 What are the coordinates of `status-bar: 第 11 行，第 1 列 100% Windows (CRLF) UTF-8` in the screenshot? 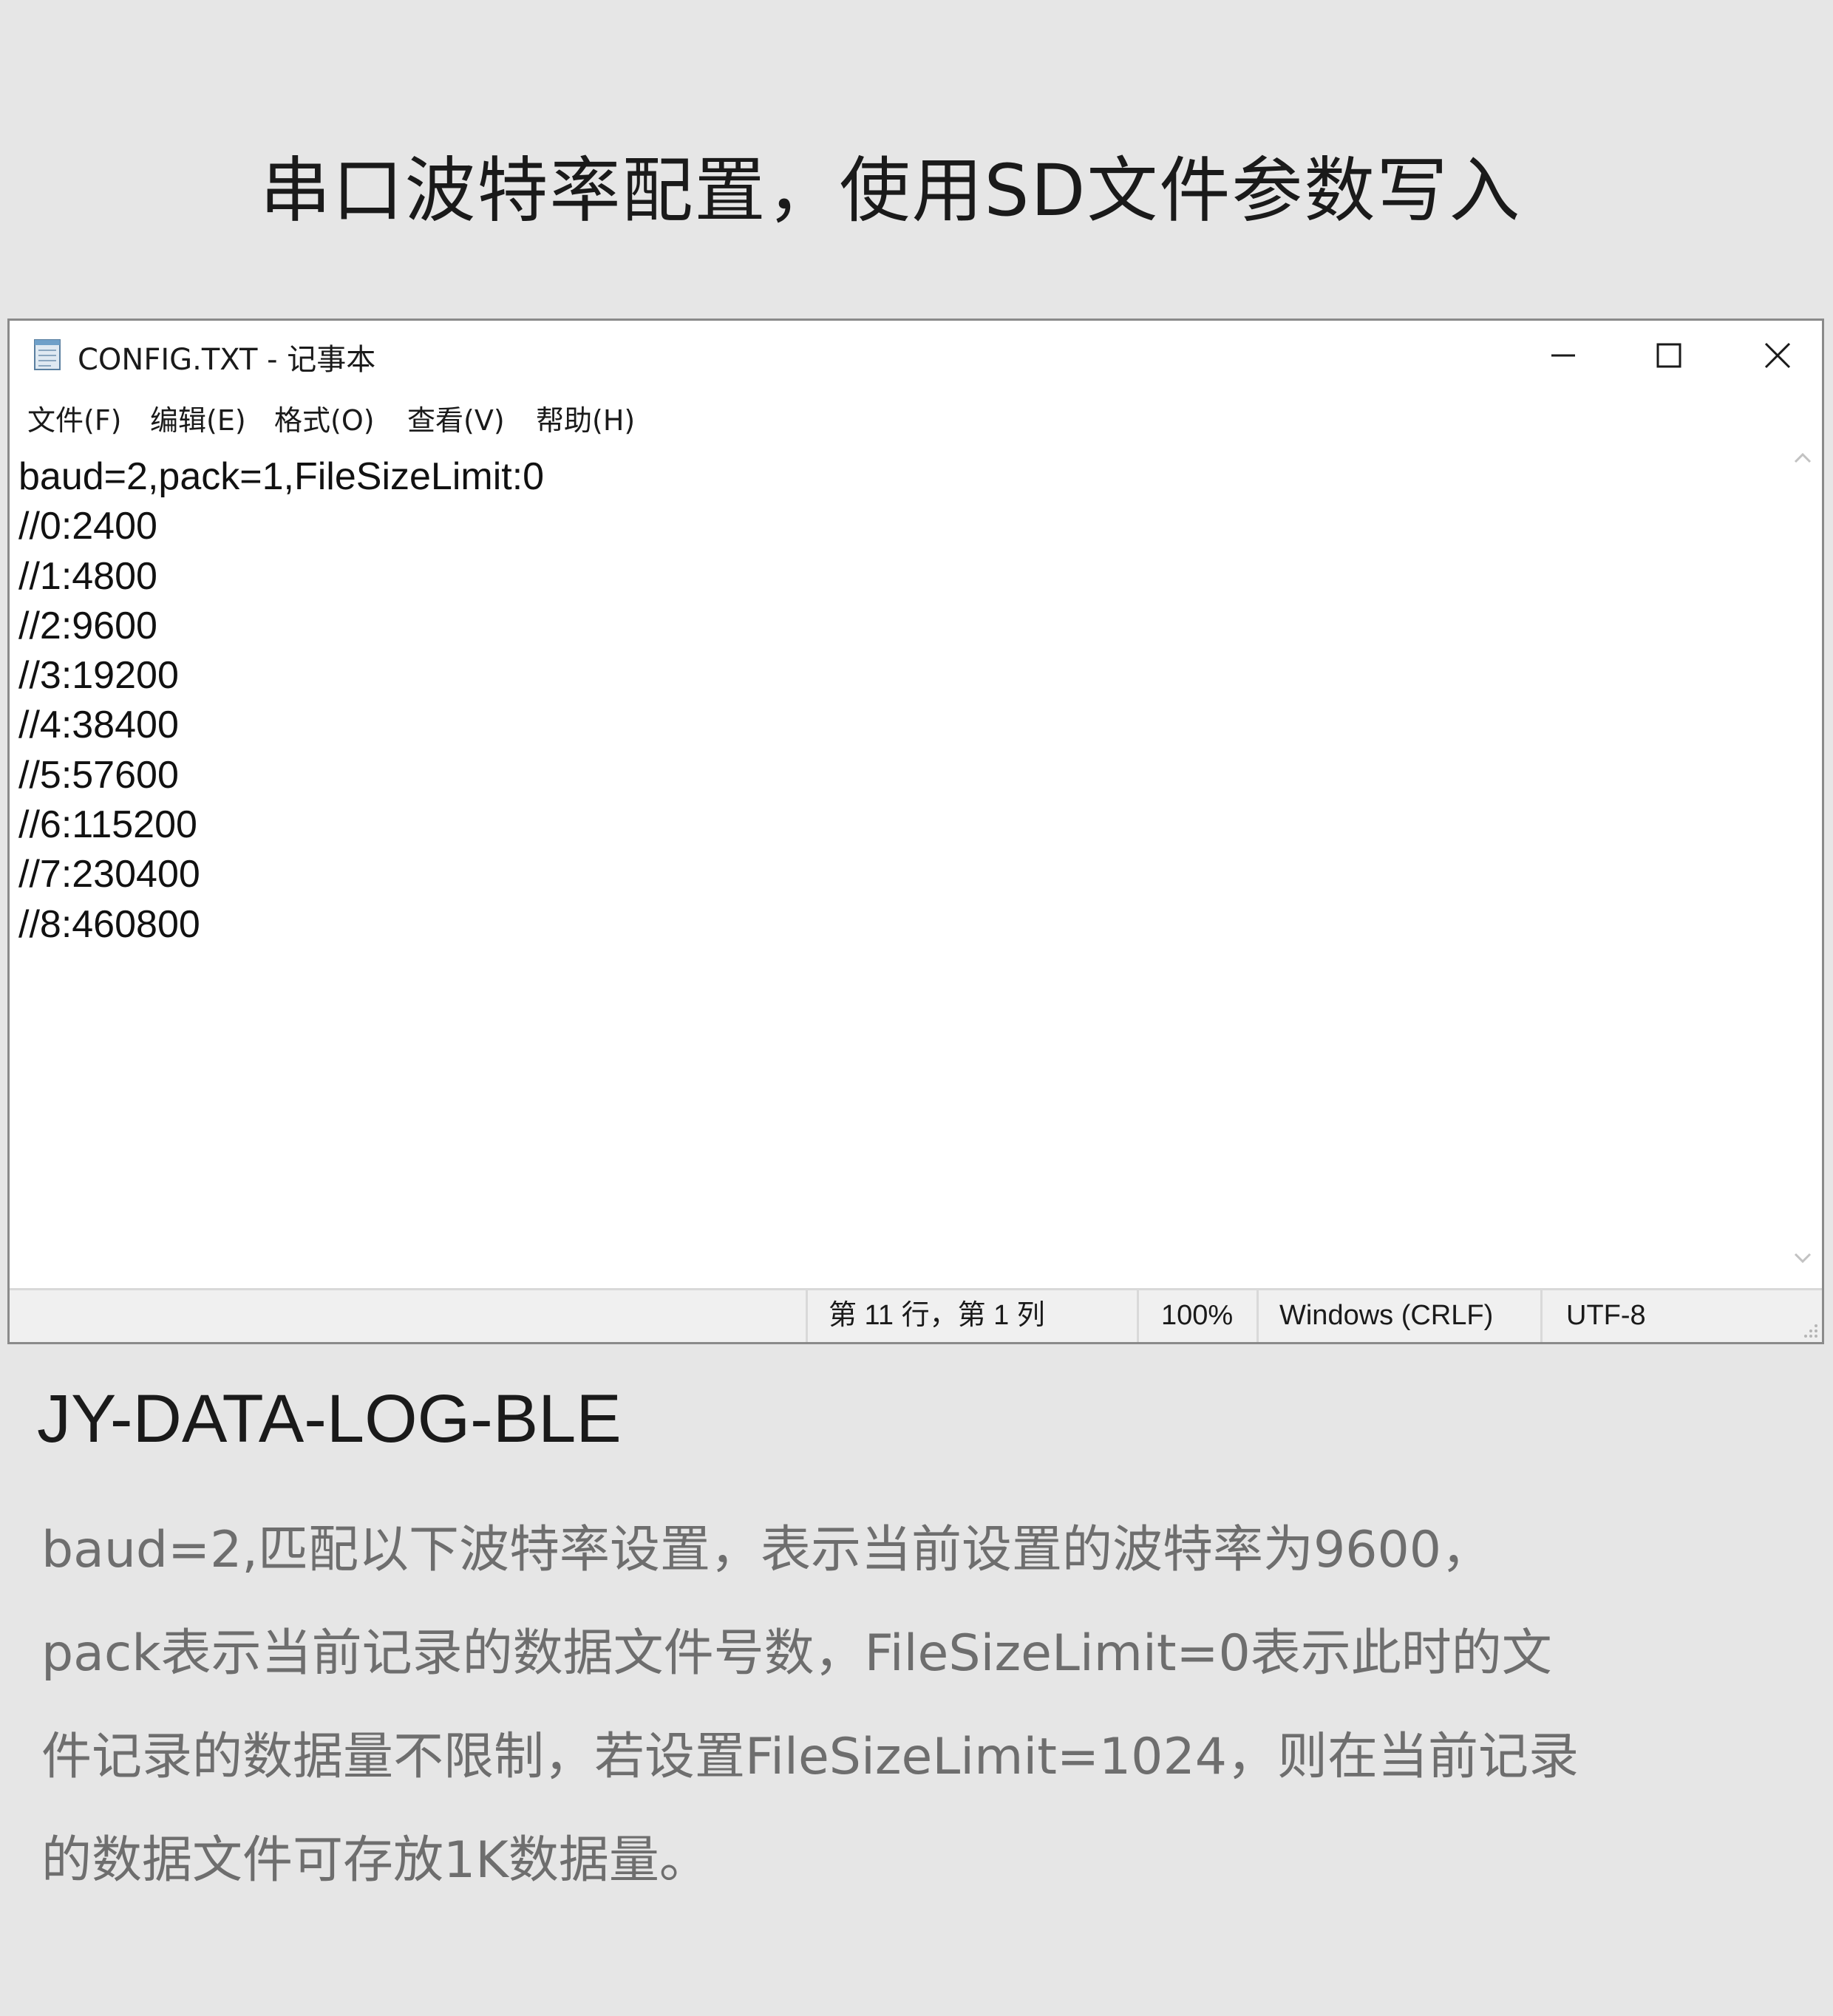 It's located at (916, 1315).